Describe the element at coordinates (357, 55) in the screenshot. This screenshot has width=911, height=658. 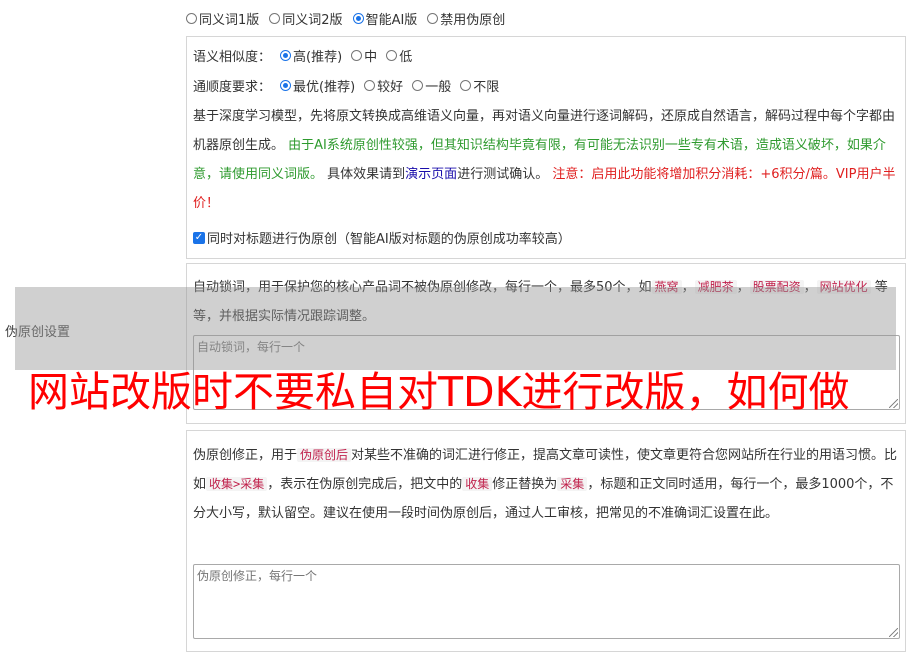
I see `radio-similarity-medium` at that location.